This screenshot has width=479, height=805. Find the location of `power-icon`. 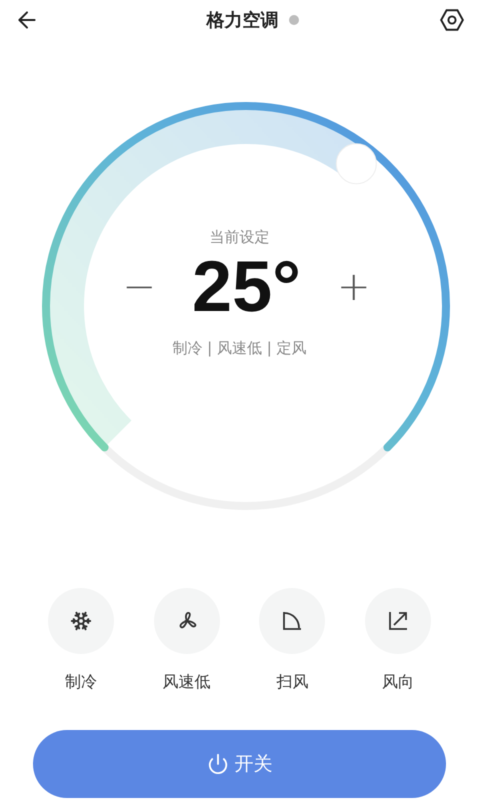

power-icon is located at coordinates (217, 764).